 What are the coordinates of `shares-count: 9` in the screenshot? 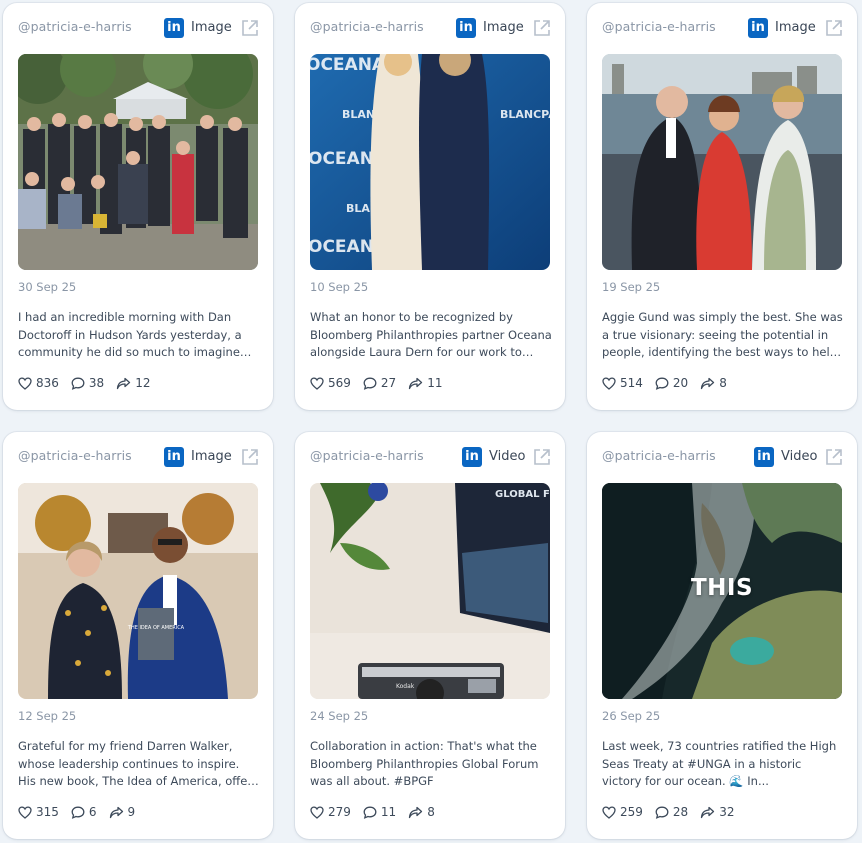 It's located at (131, 812).